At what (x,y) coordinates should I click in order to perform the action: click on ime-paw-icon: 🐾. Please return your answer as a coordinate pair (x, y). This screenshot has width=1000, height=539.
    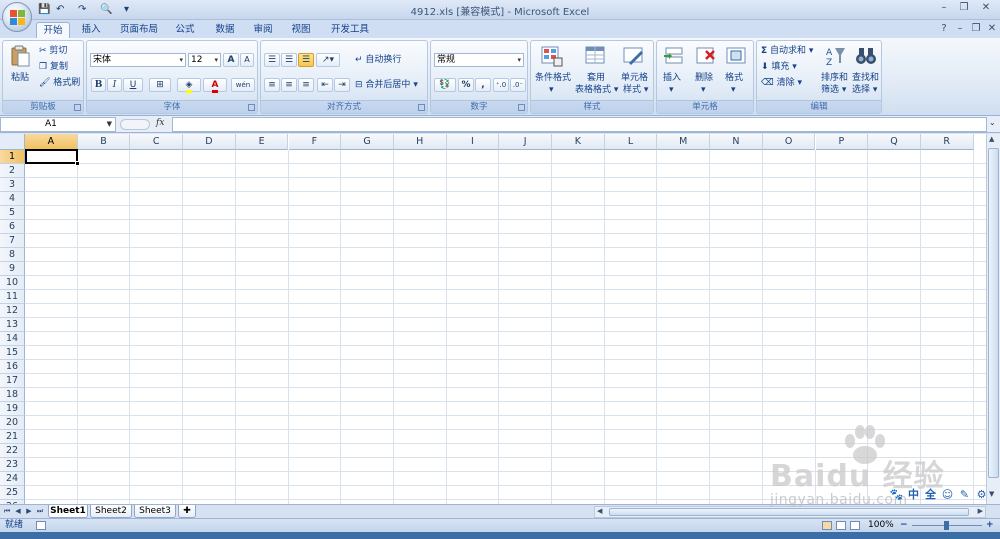
    Looking at the image, I should click on (896, 494).